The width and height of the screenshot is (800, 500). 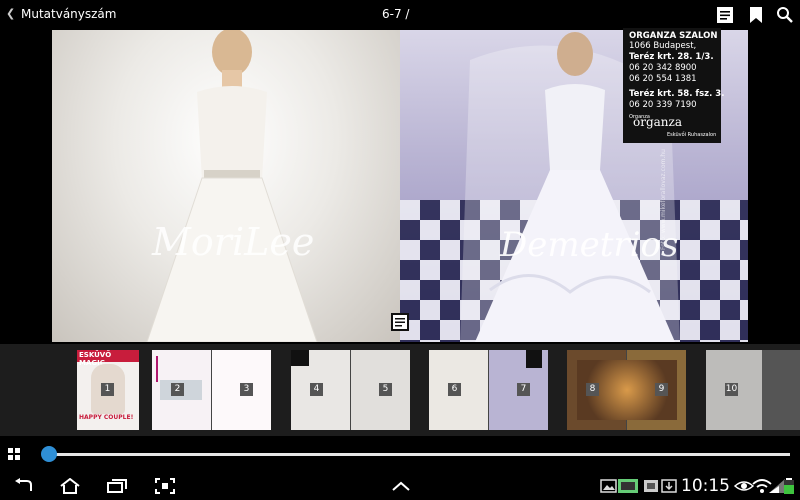 I want to click on download-notification-icon, so click(x=669, y=486).